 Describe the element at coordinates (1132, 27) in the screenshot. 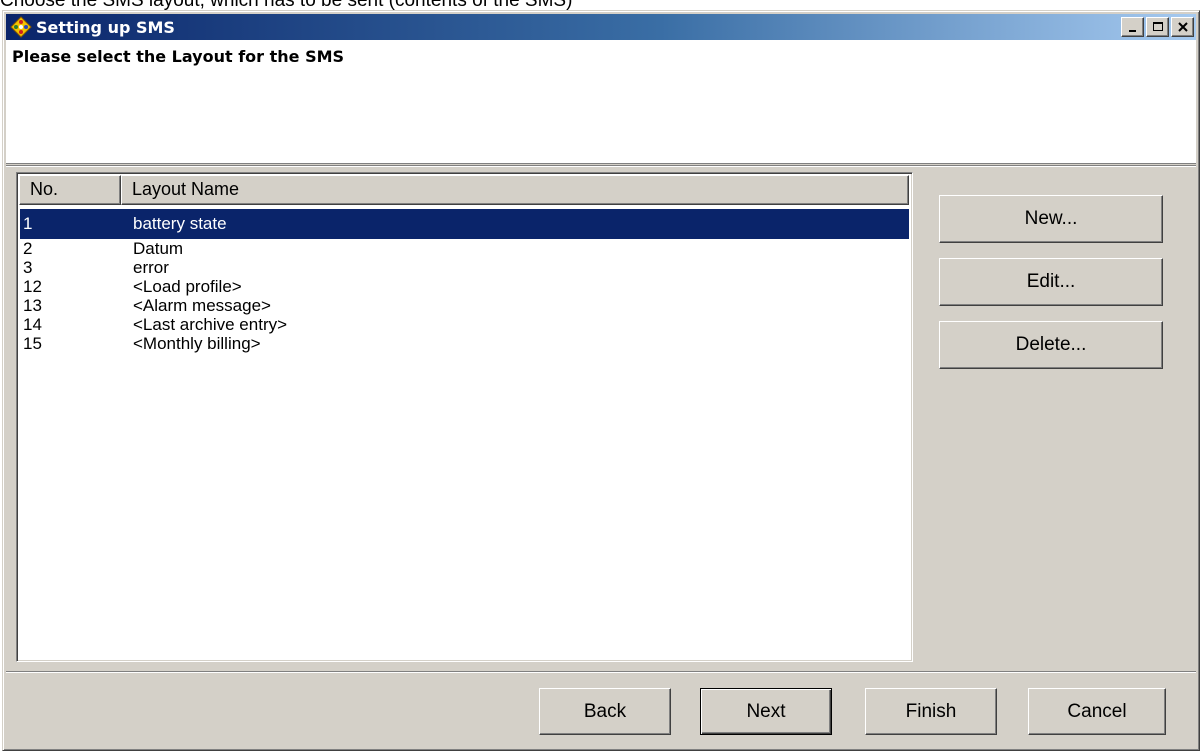

I see `minimize-button` at that location.